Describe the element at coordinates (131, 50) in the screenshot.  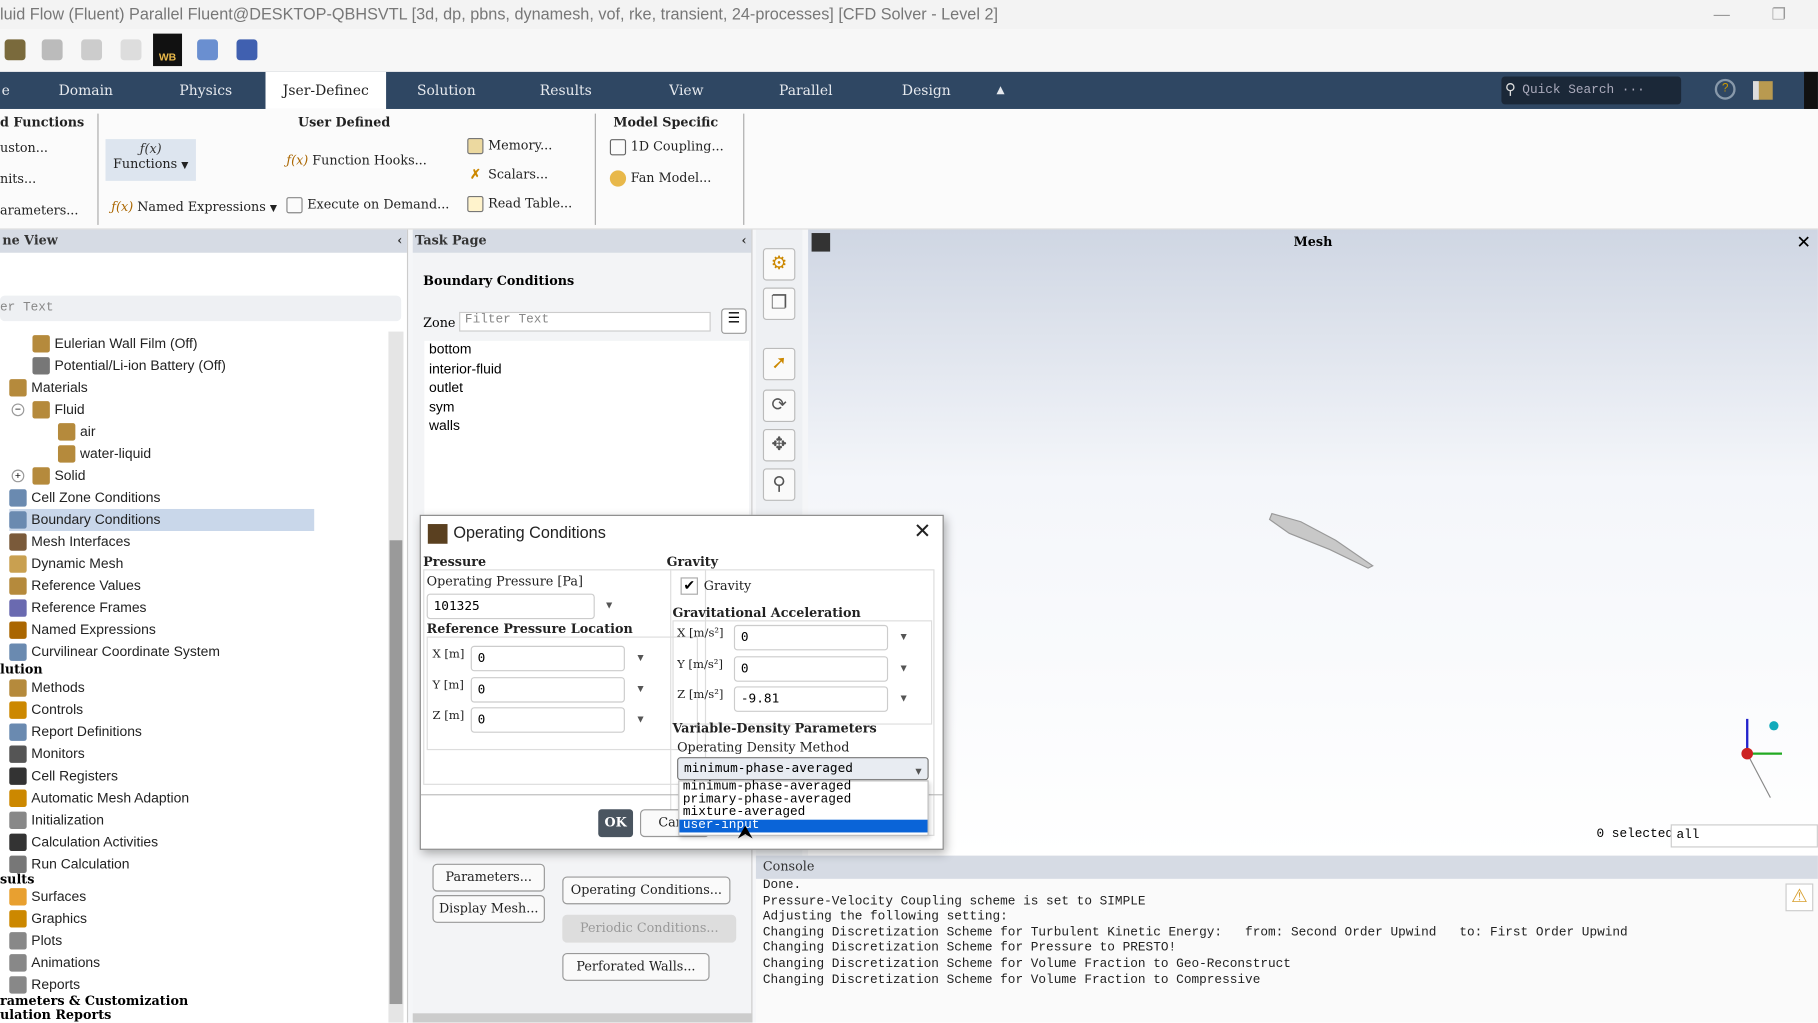
I see `run-icon` at that location.